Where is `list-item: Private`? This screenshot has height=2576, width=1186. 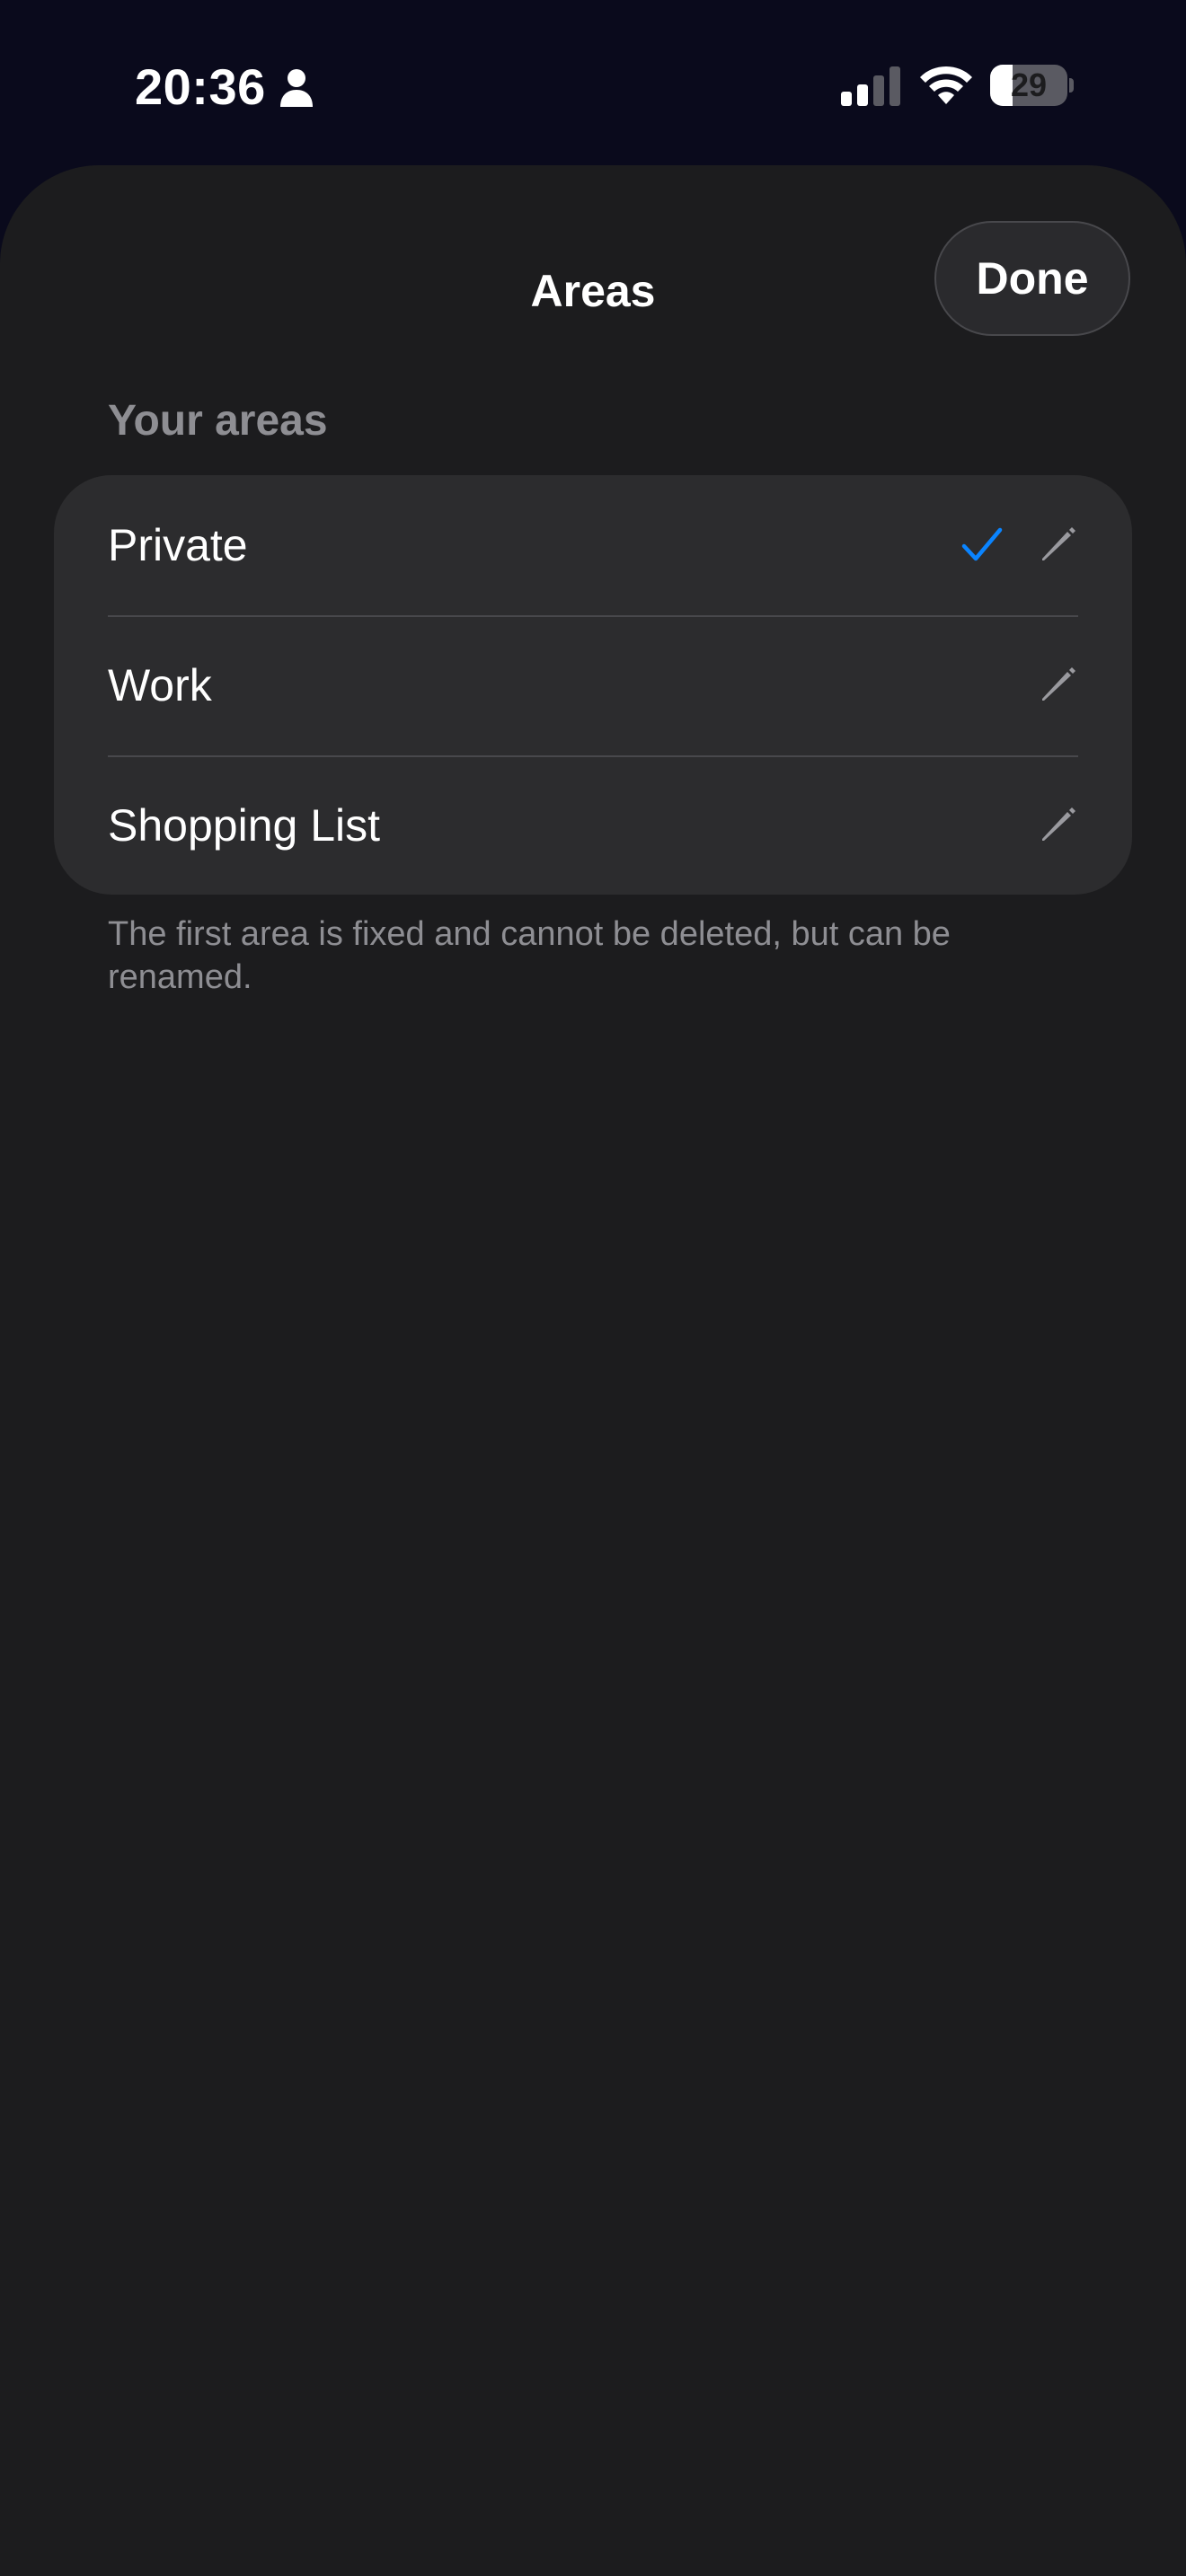 list-item: Private is located at coordinates (593, 545).